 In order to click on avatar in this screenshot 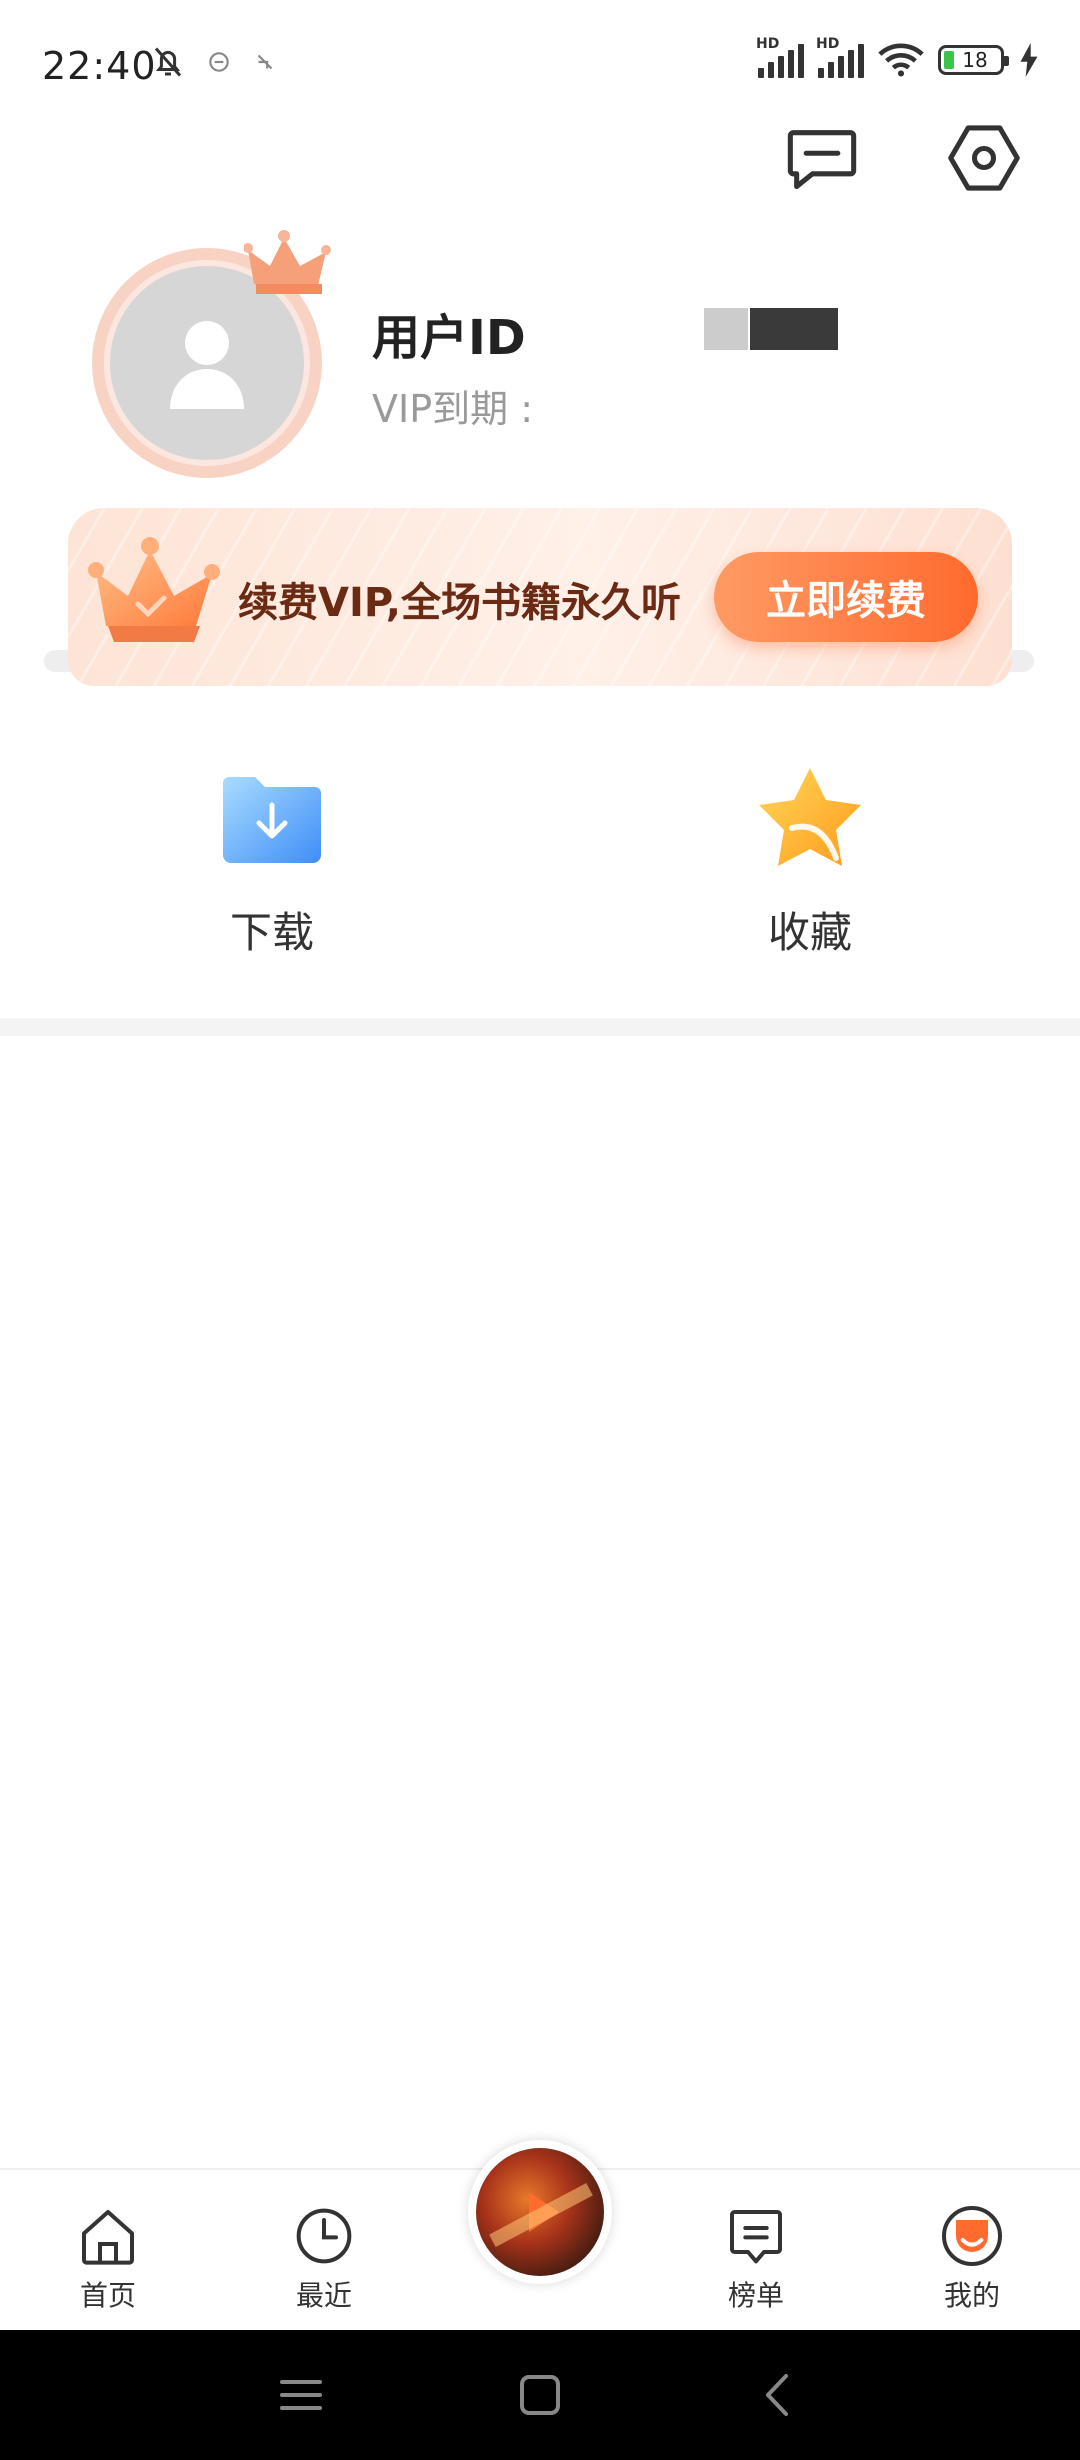, I will do `click(211, 354)`.